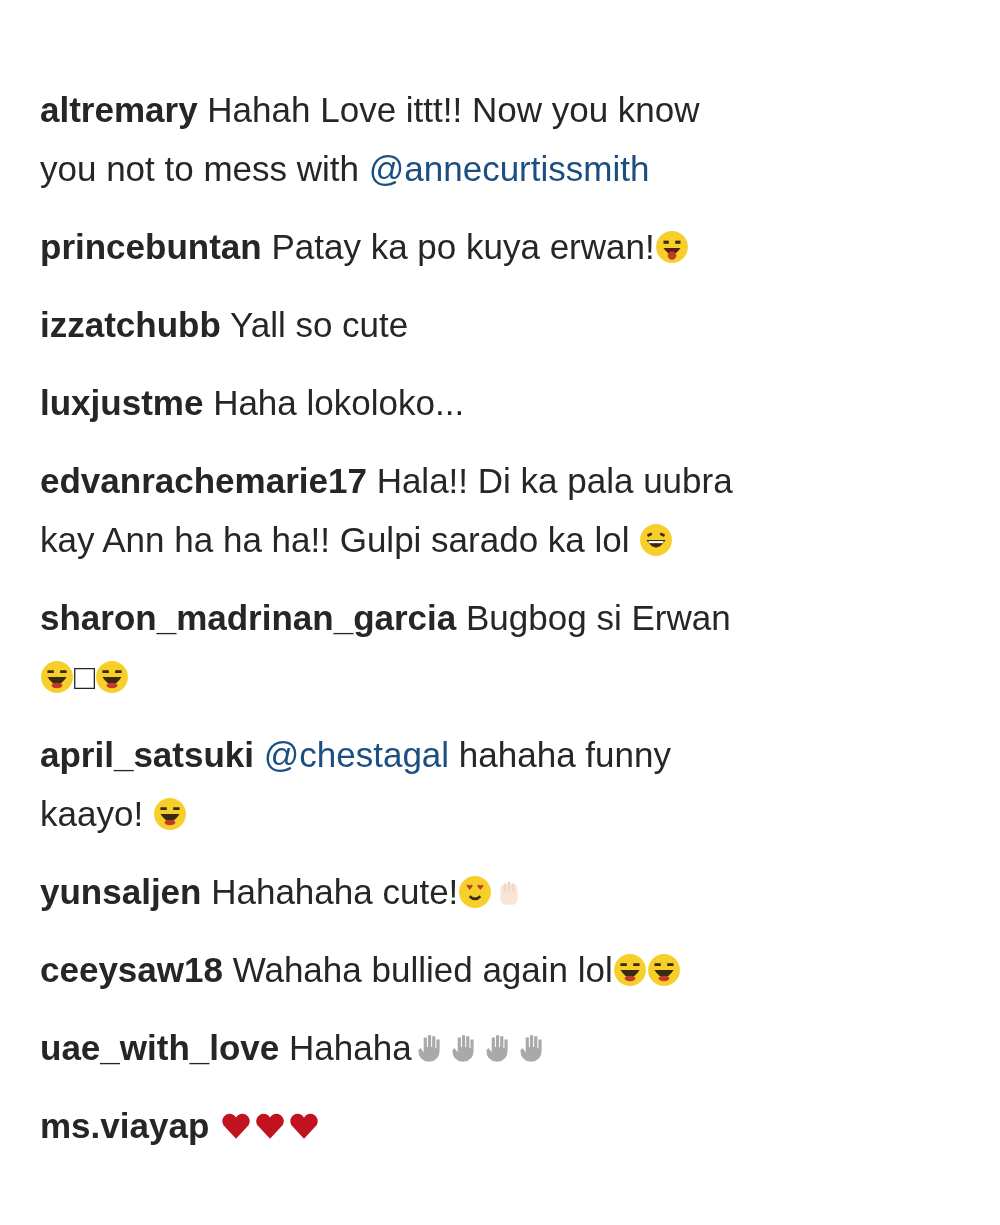 Image resolution: width=1000 pixels, height=1225 pixels. Describe the element at coordinates (370, 139) in the screenshot. I see `comment-text: altremary Hahah Love ittt!! Now you know you not to mess with @annecurtissmith` at that location.